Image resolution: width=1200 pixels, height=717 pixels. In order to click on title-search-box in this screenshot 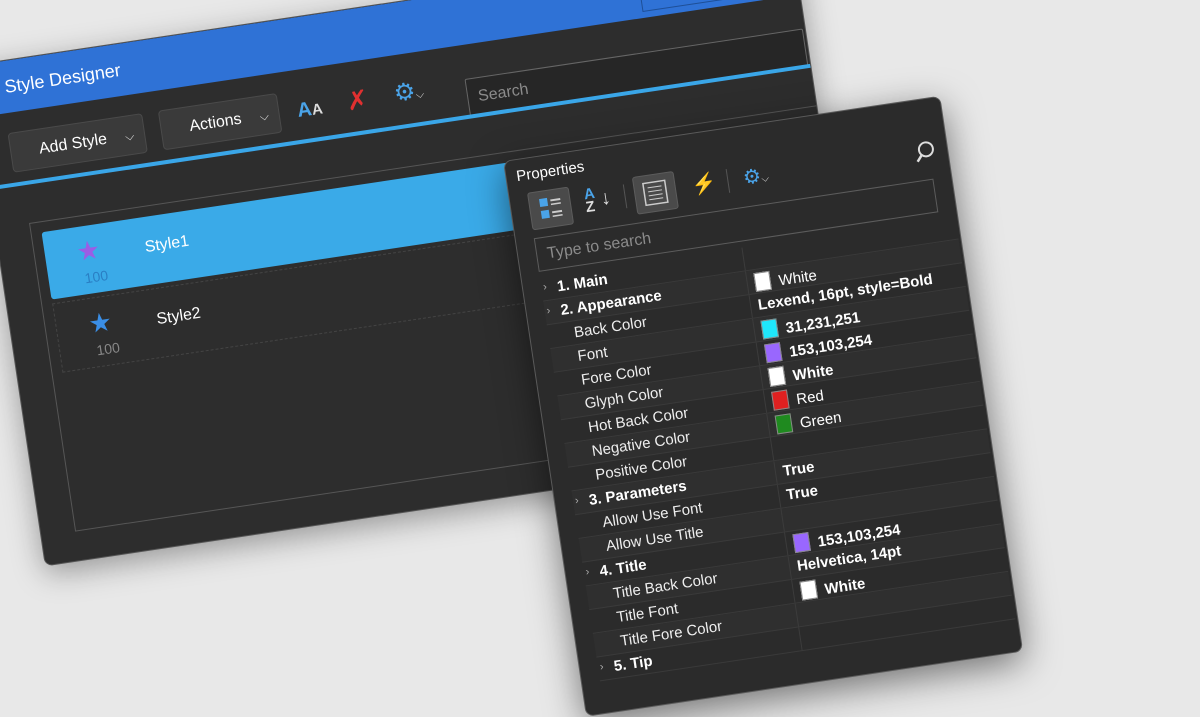, I will do `click(700, 6)`.